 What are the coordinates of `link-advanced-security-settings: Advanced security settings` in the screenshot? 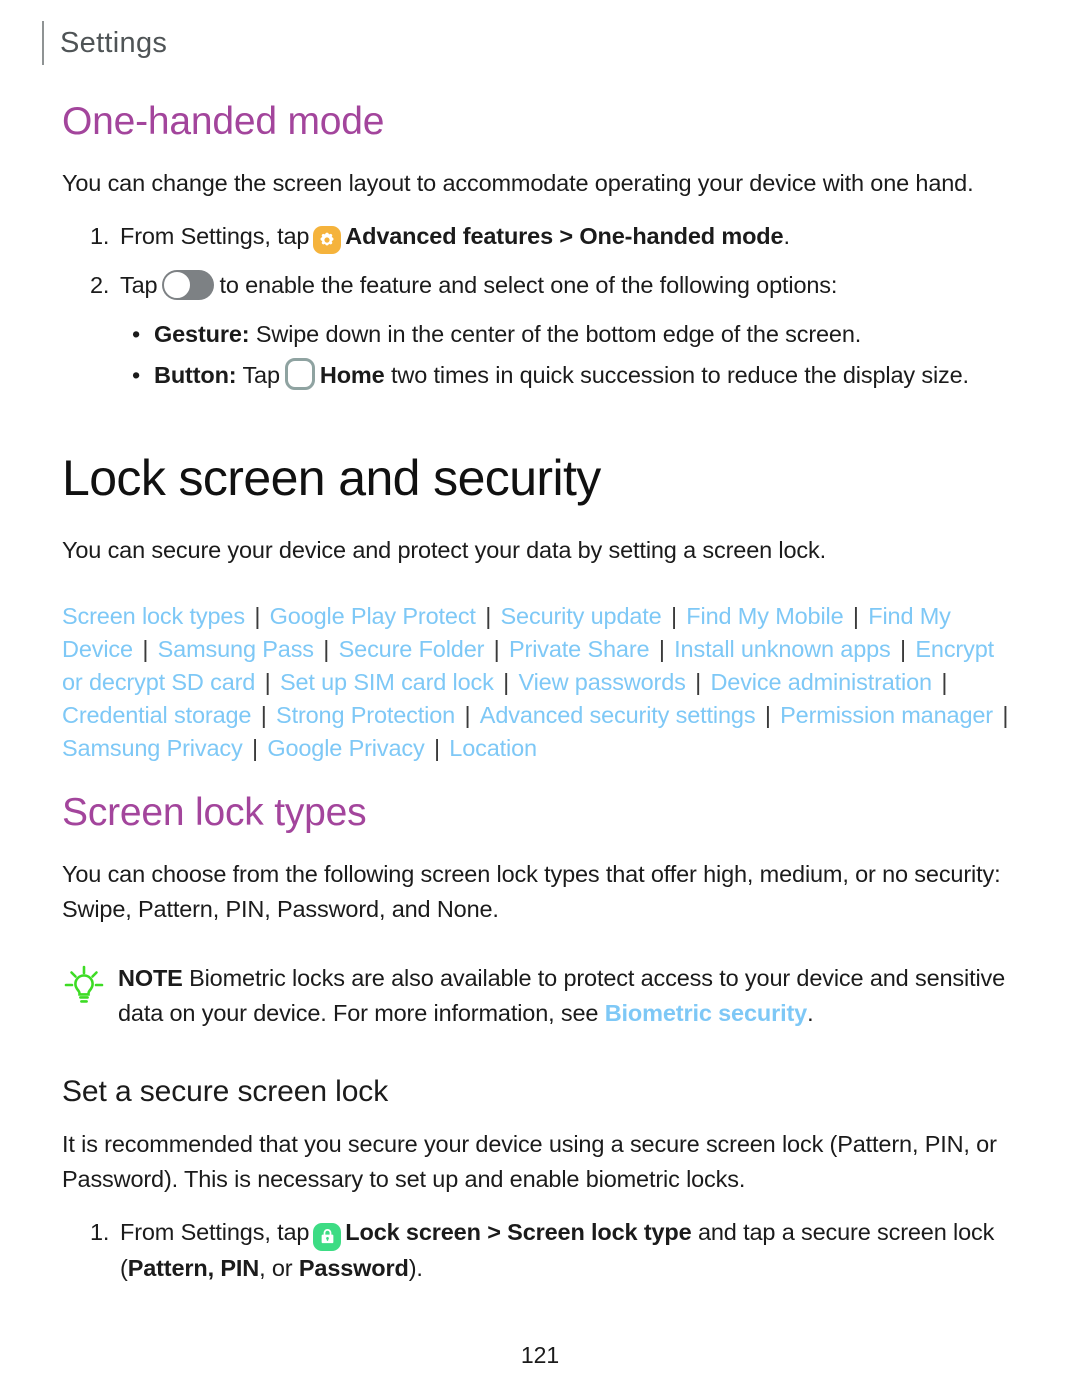 It's located at (618, 715).